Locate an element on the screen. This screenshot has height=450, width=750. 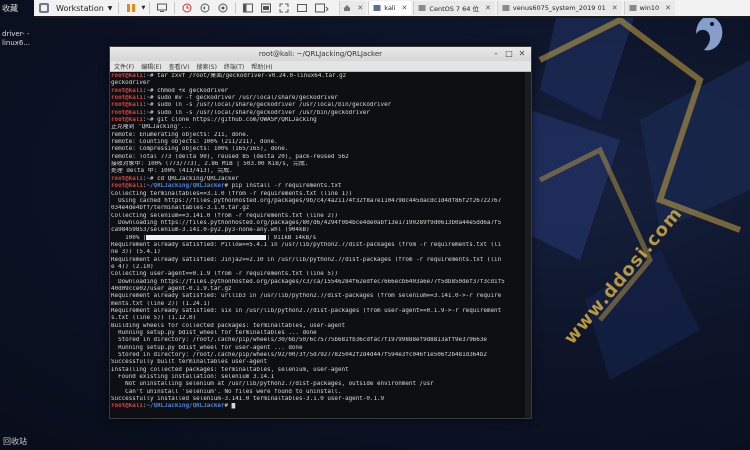
output-text: e 4)) (2.10) is located at coordinates (132, 266).